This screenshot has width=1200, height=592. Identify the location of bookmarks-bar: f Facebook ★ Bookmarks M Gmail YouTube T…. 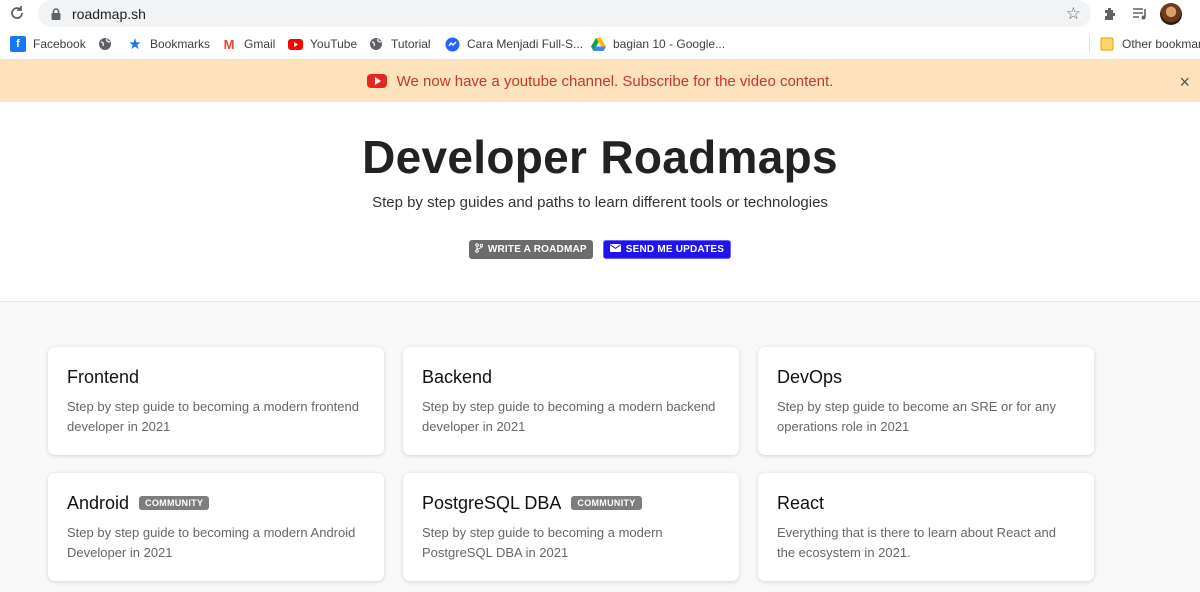
(600, 44).